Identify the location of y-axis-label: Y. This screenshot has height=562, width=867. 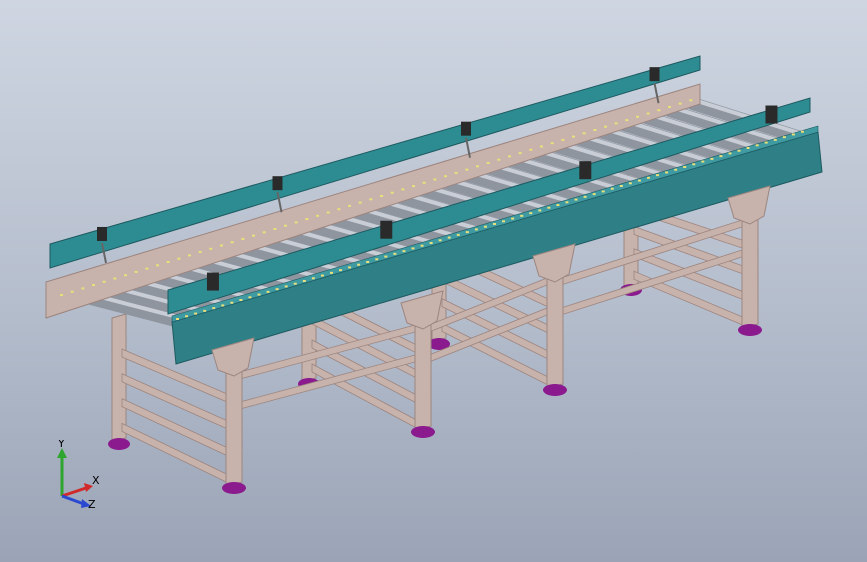
(61, 445).